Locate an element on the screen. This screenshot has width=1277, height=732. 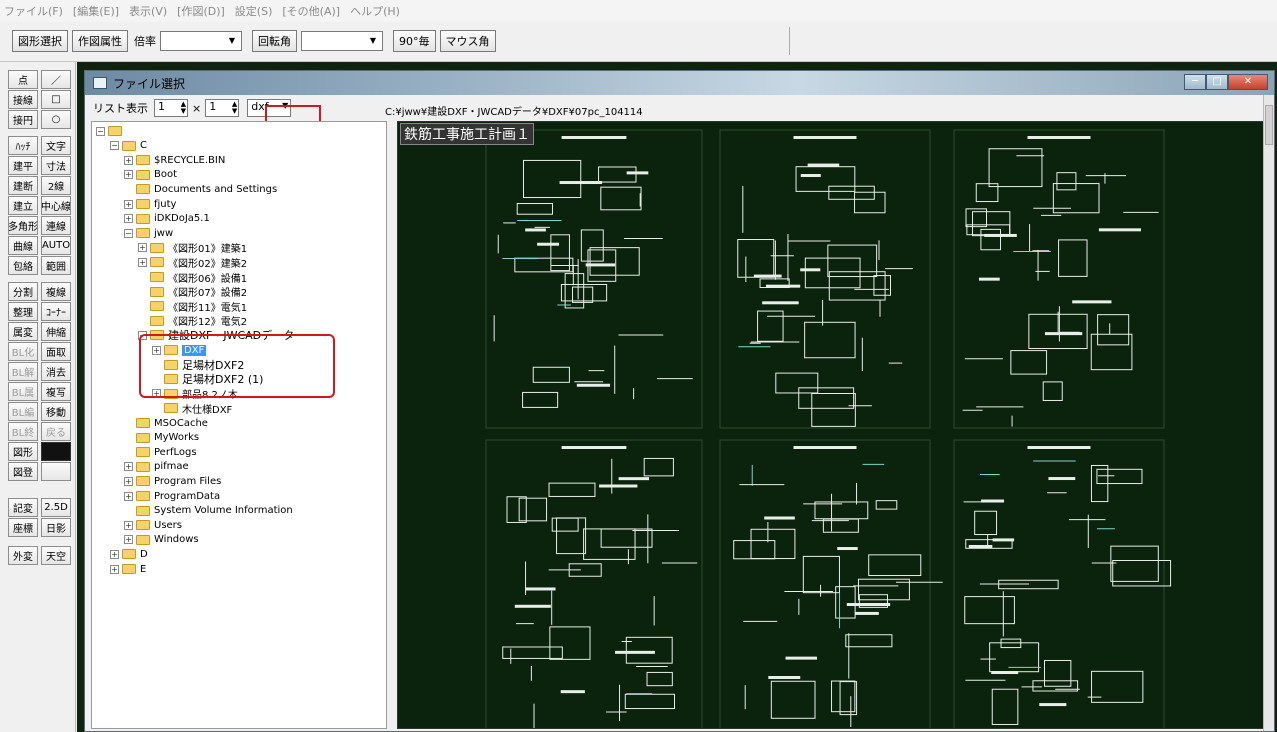
tree-node: + pifmae is located at coordinates (156, 467).